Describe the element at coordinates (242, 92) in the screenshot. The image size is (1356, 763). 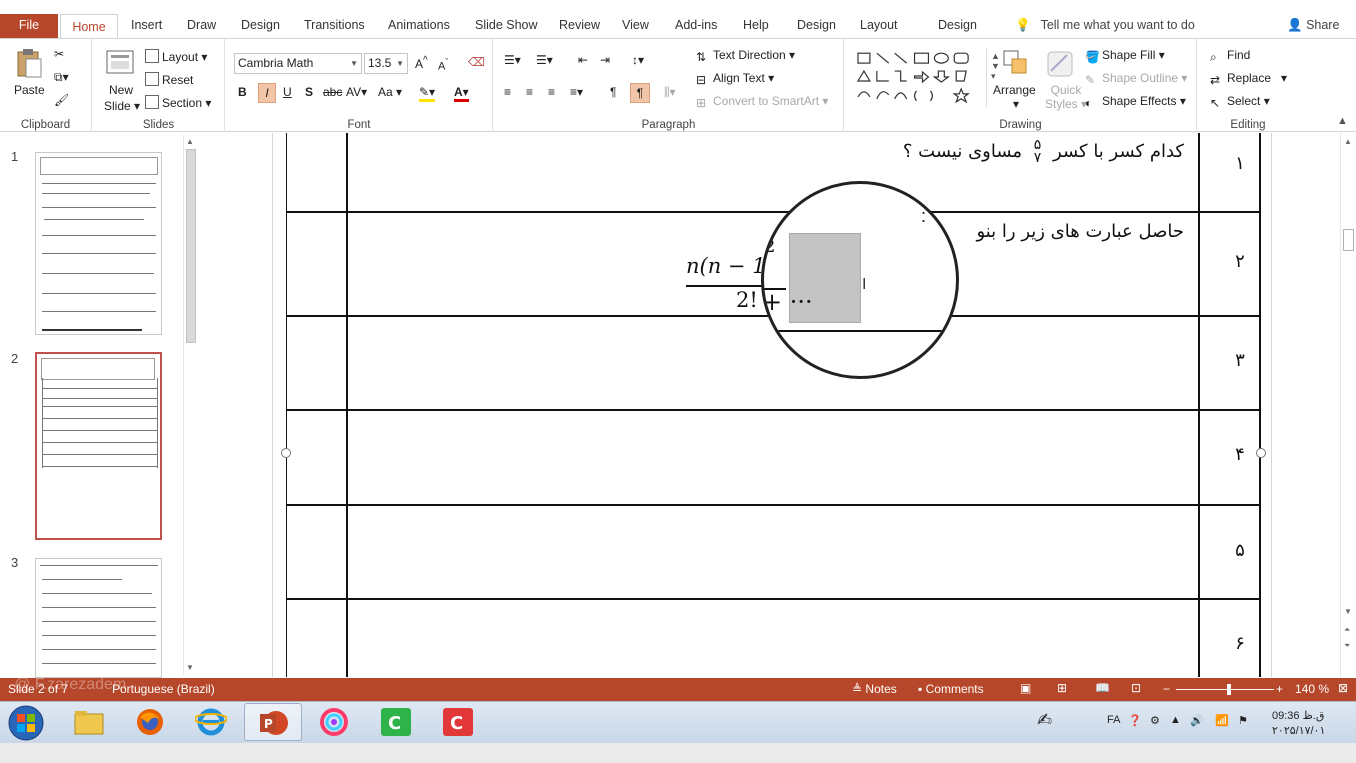
I see `bold-button: B` at that location.